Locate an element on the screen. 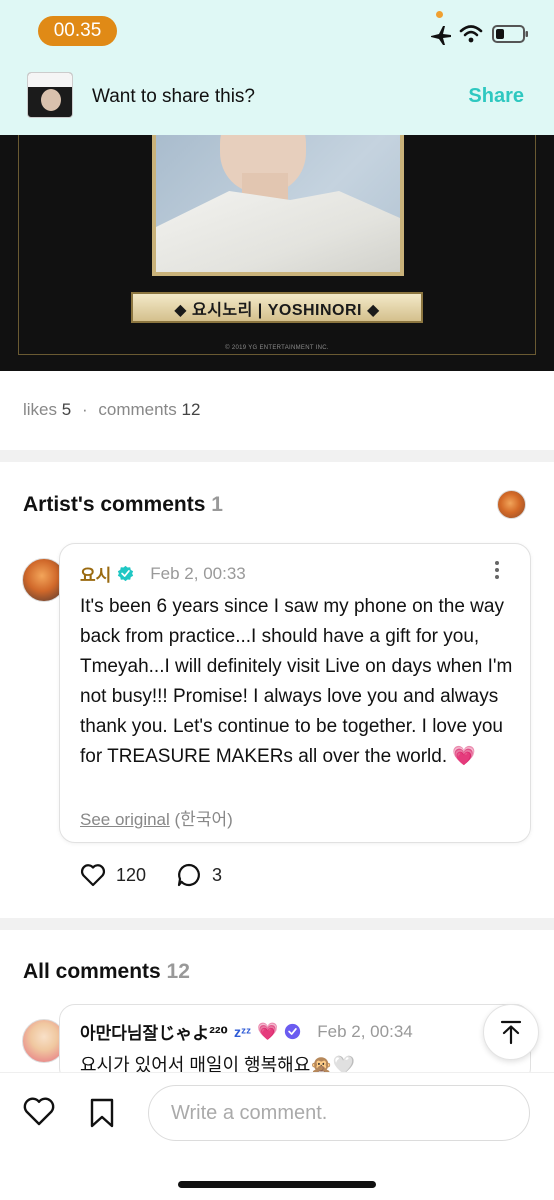 The image size is (554, 1200). like-post-icon is located at coordinates (39, 1112).